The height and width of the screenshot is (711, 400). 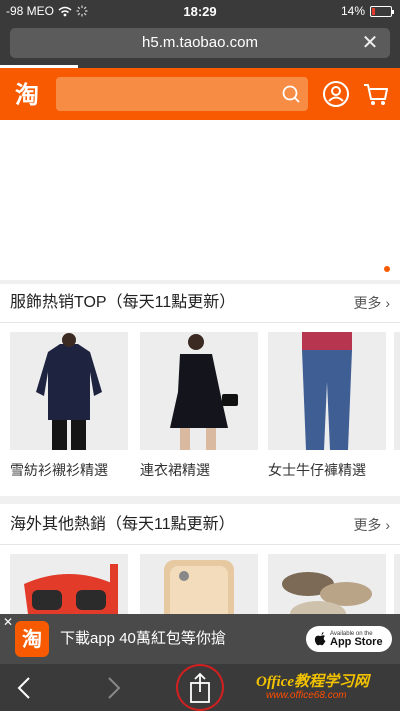 I want to click on shirt-image, so click(x=69, y=391).